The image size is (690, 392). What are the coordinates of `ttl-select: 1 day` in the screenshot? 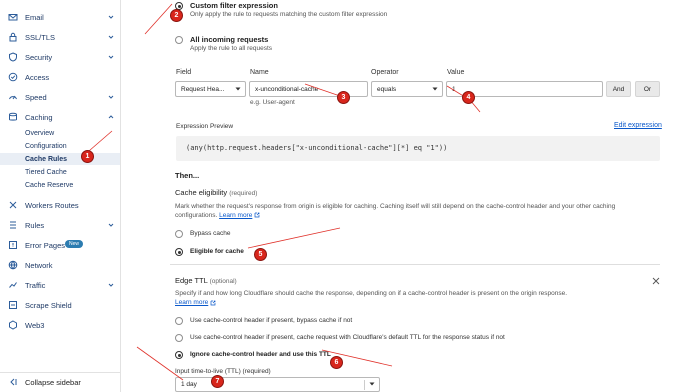 It's located at (277, 384).